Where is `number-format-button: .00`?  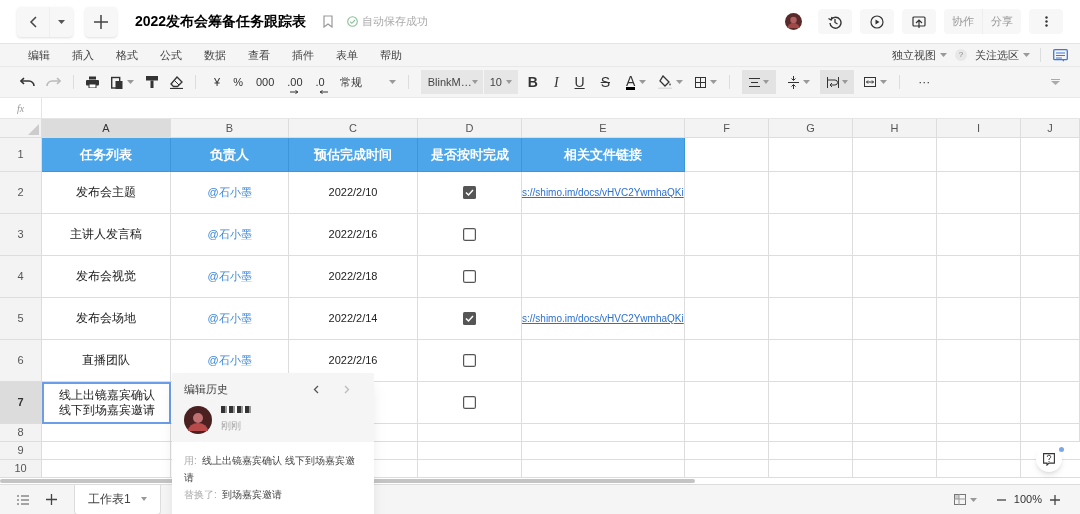 number-format-button: .00 is located at coordinates (295, 82).